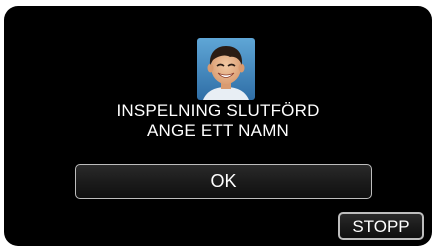 The height and width of the screenshot is (251, 437). I want to click on stop-button: STOPP, so click(381, 226).